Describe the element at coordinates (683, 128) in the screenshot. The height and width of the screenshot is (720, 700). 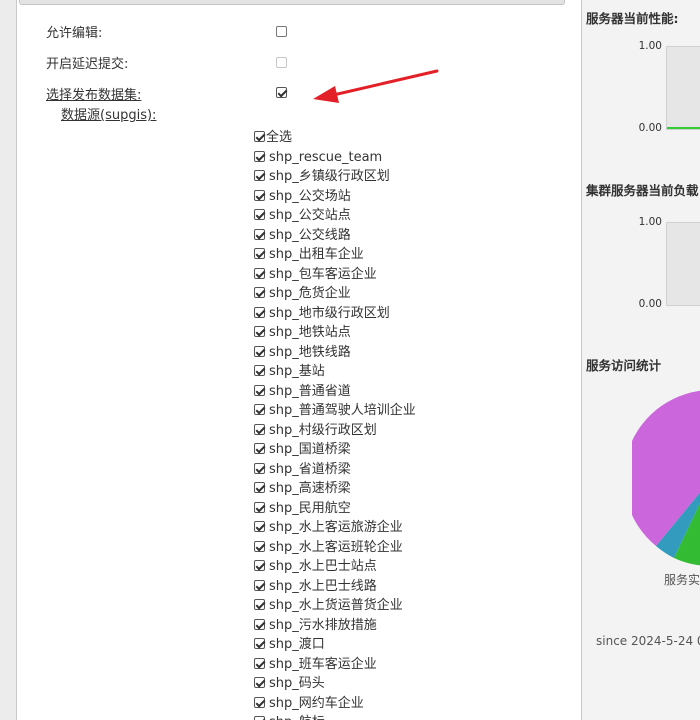
I see `perf-series-line` at that location.